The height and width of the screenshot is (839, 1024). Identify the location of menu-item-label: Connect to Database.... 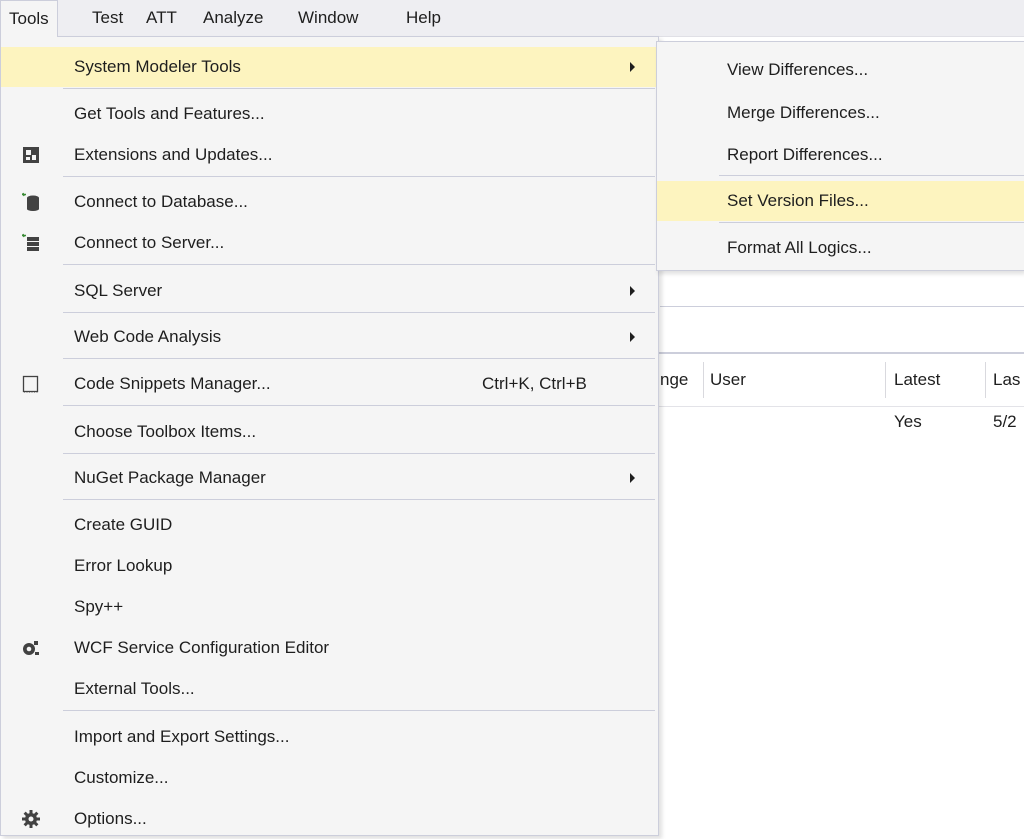
(161, 201).